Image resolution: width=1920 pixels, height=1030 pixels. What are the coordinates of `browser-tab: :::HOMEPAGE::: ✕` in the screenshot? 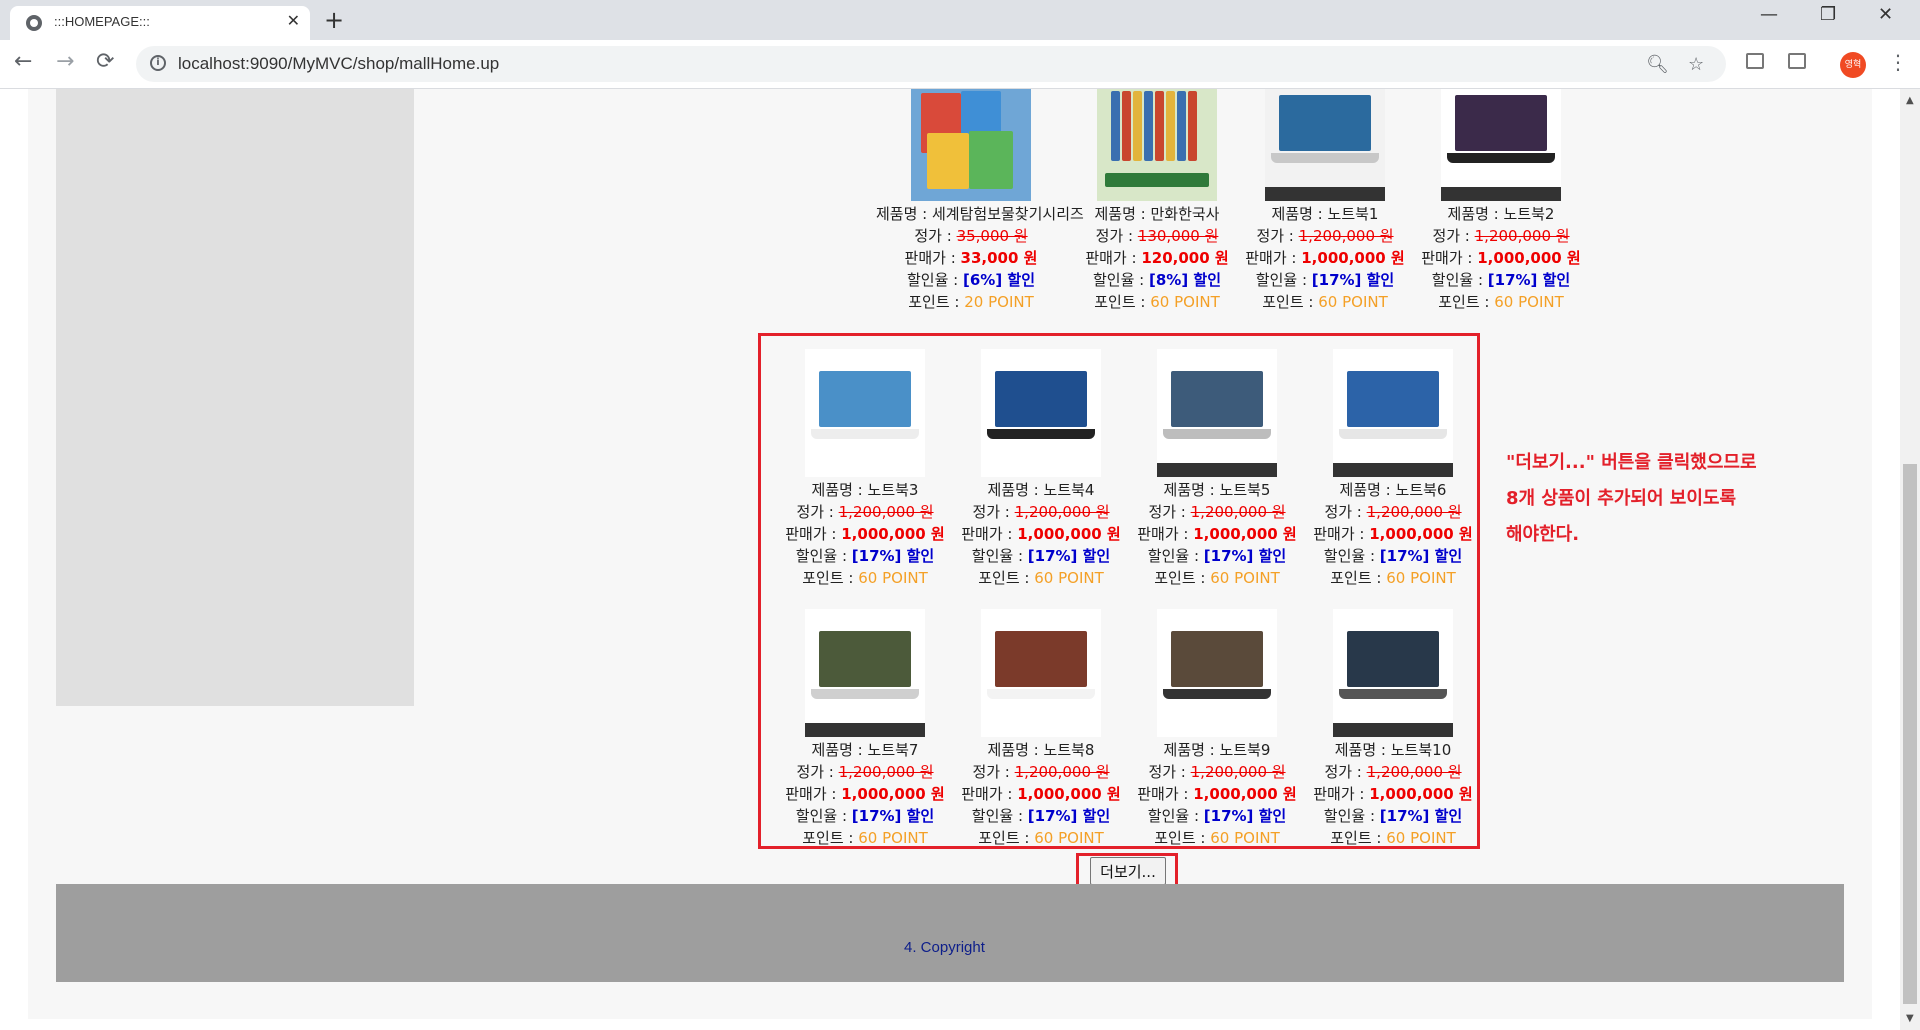 It's located at (160, 23).